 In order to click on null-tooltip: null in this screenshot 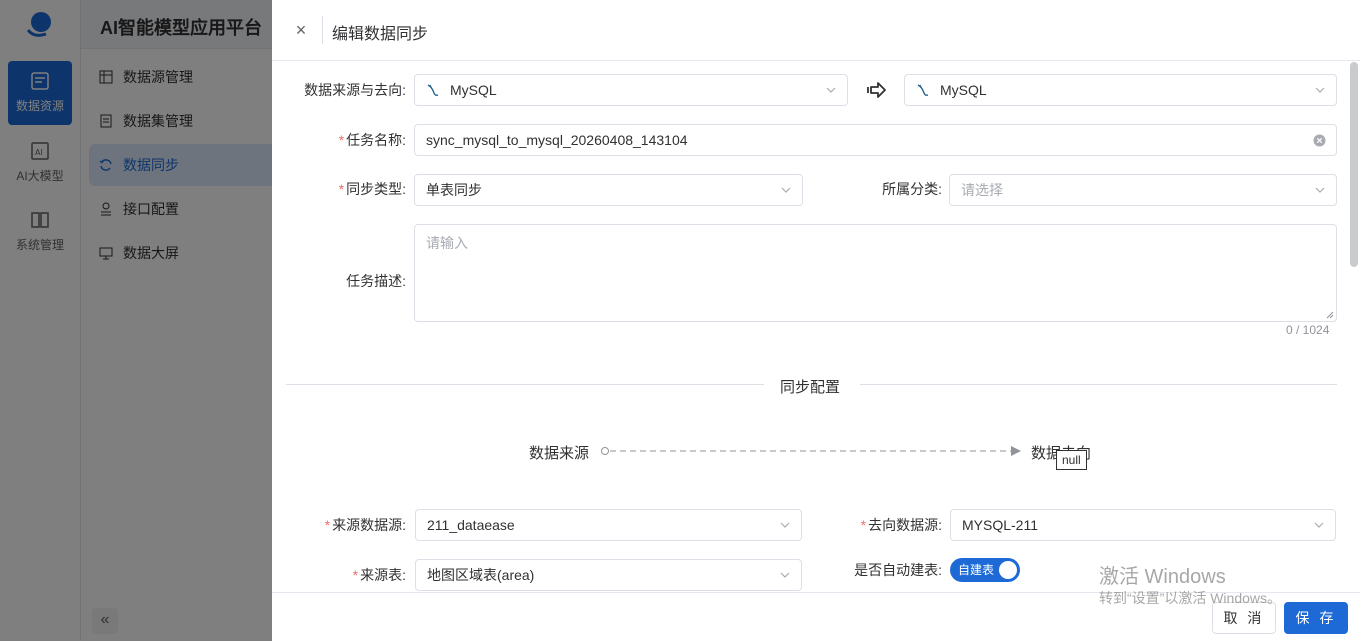, I will do `click(1071, 460)`.